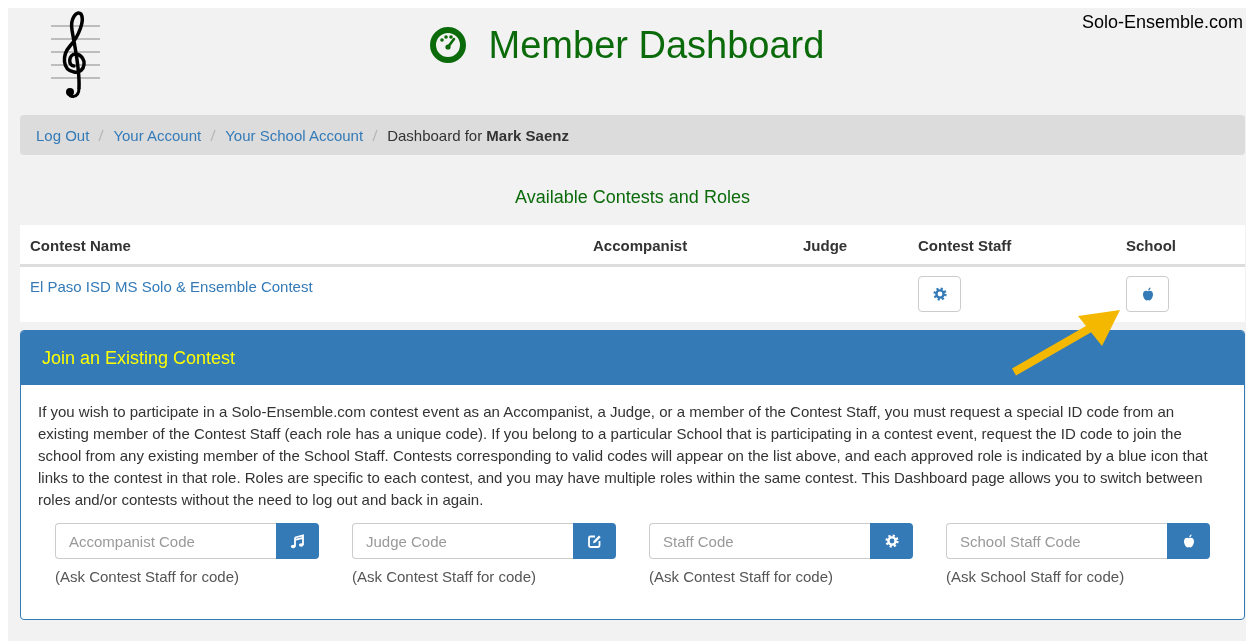 The image size is (1246, 641). I want to click on breadcrumb-link: Your School Account, so click(294, 135).